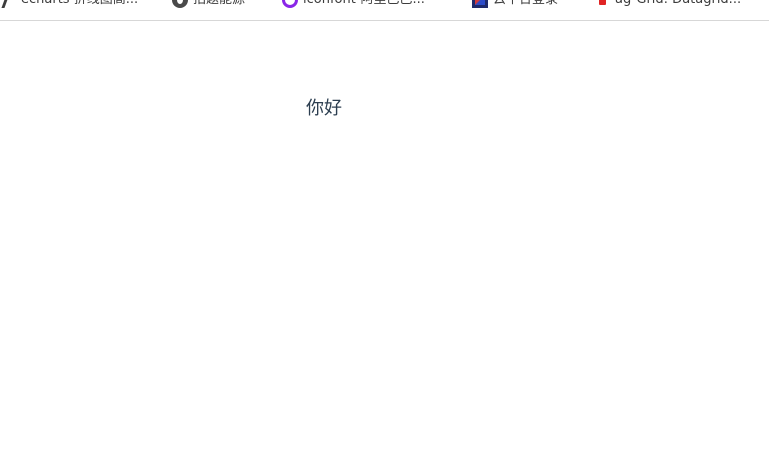  Describe the element at coordinates (602, 4) in the screenshot. I see `aggrid-icon` at that location.